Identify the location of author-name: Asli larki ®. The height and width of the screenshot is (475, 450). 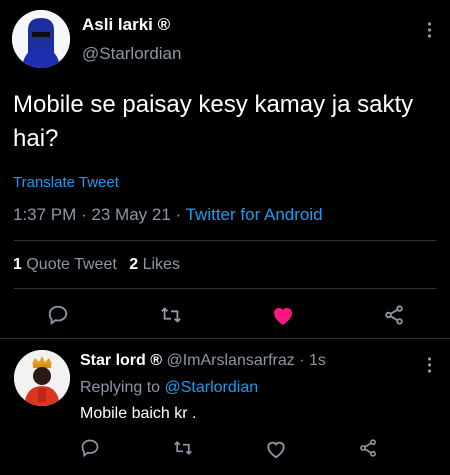
(126, 25).